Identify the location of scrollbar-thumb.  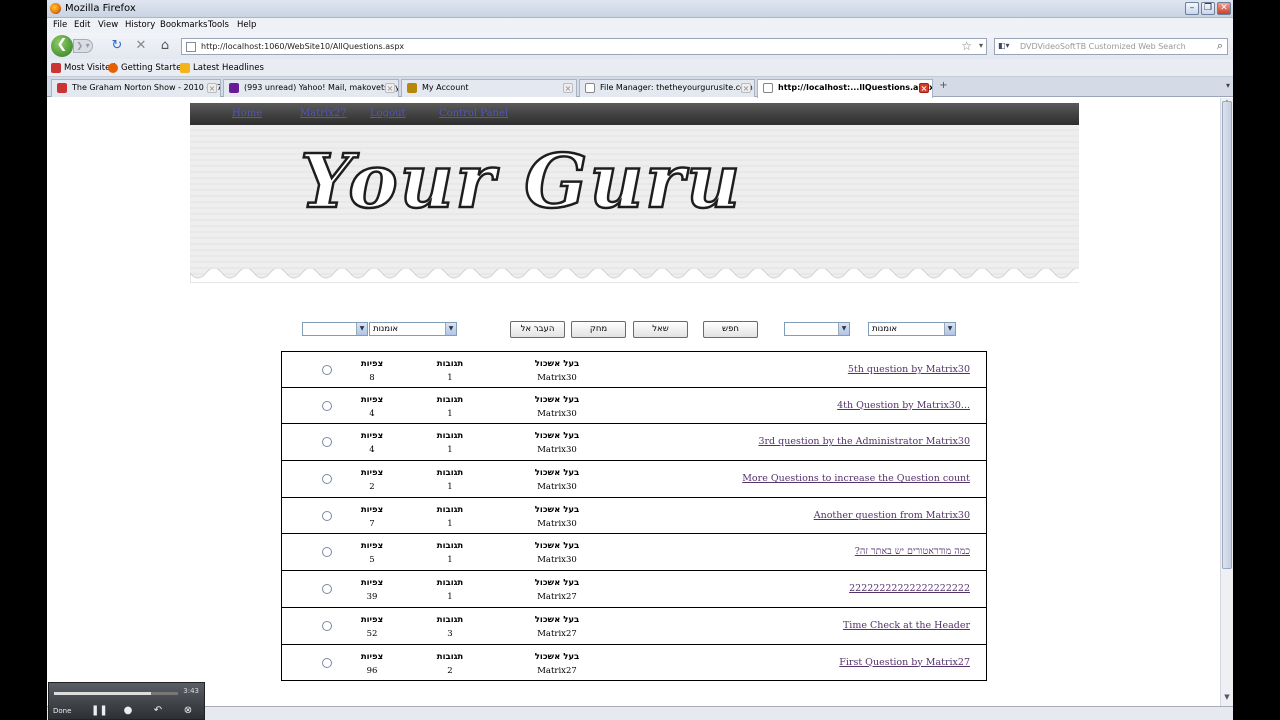
(1227, 335).